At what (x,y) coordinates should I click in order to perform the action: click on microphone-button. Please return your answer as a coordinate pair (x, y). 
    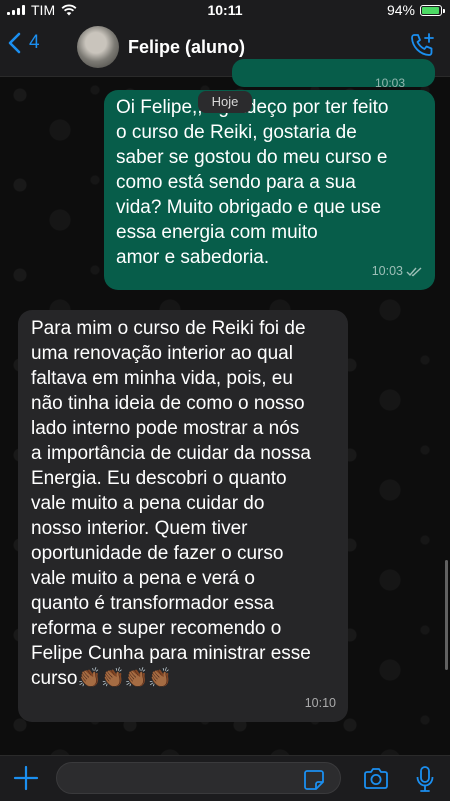
    Looking at the image, I should click on (425, 781).